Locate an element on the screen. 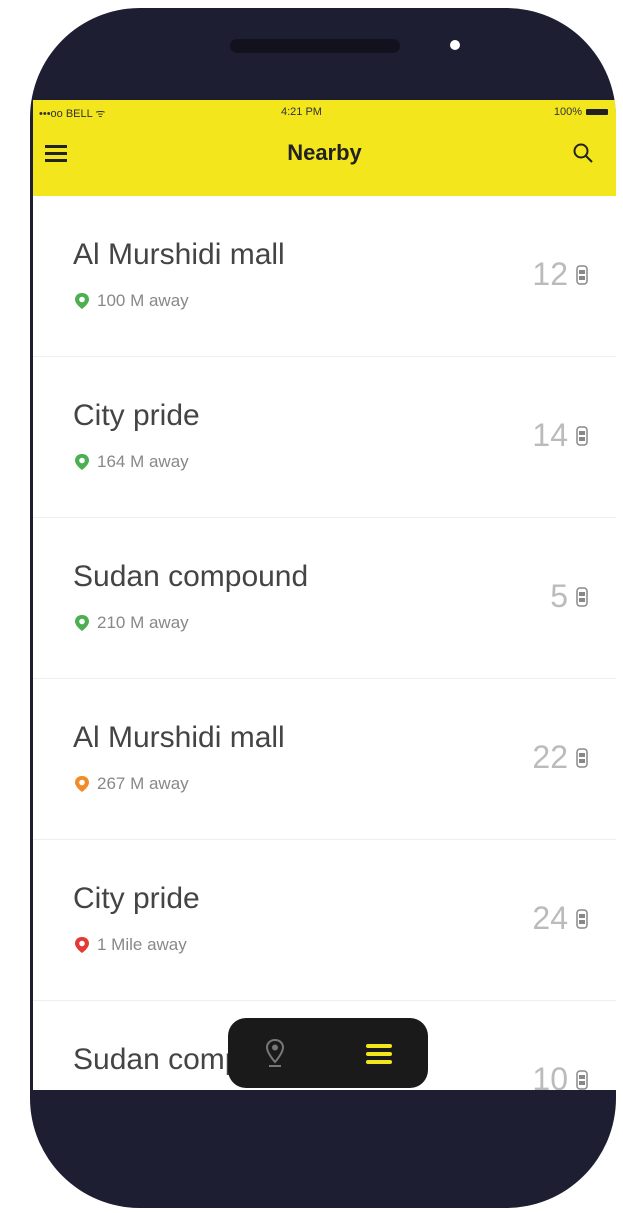 This screenshot has height=1213, width=623. app-bar: •••oo BELL ᯤ 4:21 PM 100% Nearby is located at coordinates (324, 148).